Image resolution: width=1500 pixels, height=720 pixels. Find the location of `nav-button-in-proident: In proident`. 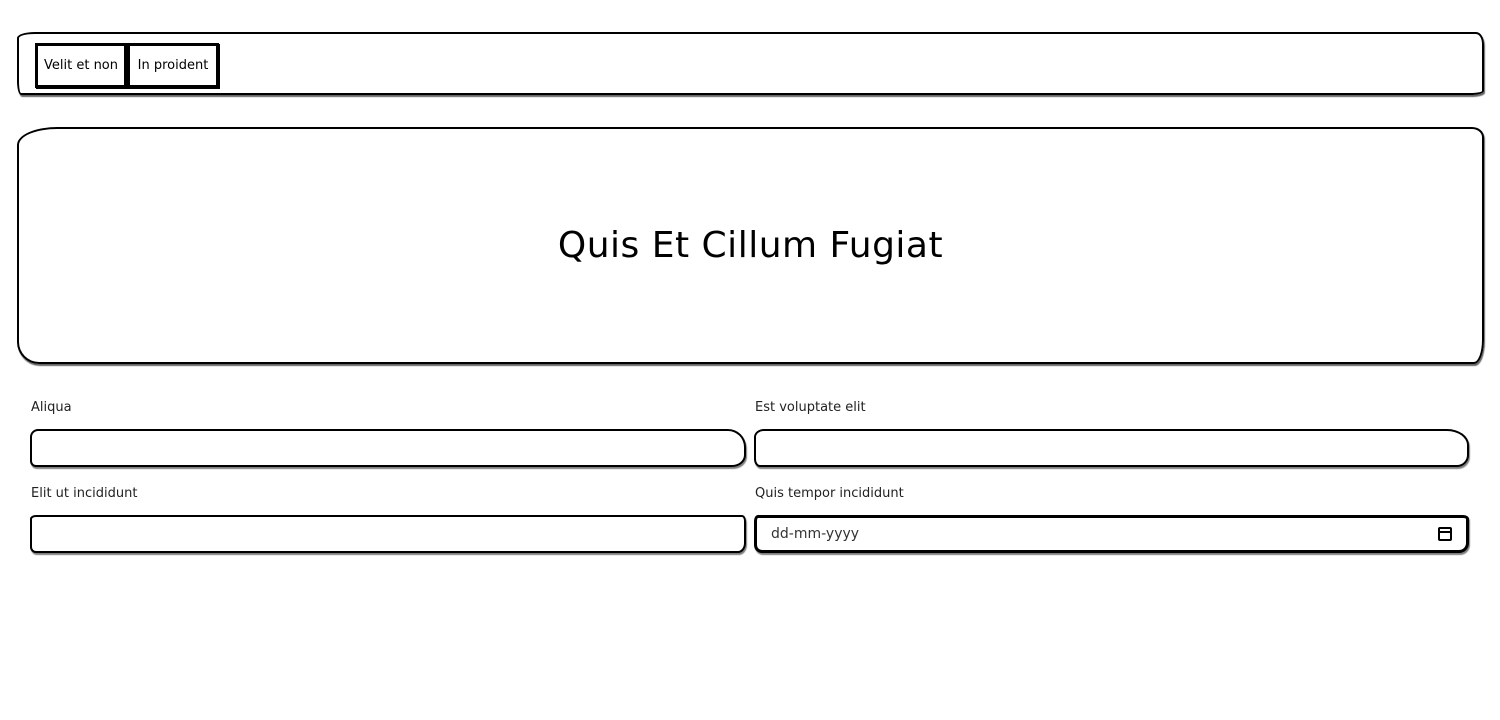

nav-button-in-proident: In proident is located at coordinates (173, 65).